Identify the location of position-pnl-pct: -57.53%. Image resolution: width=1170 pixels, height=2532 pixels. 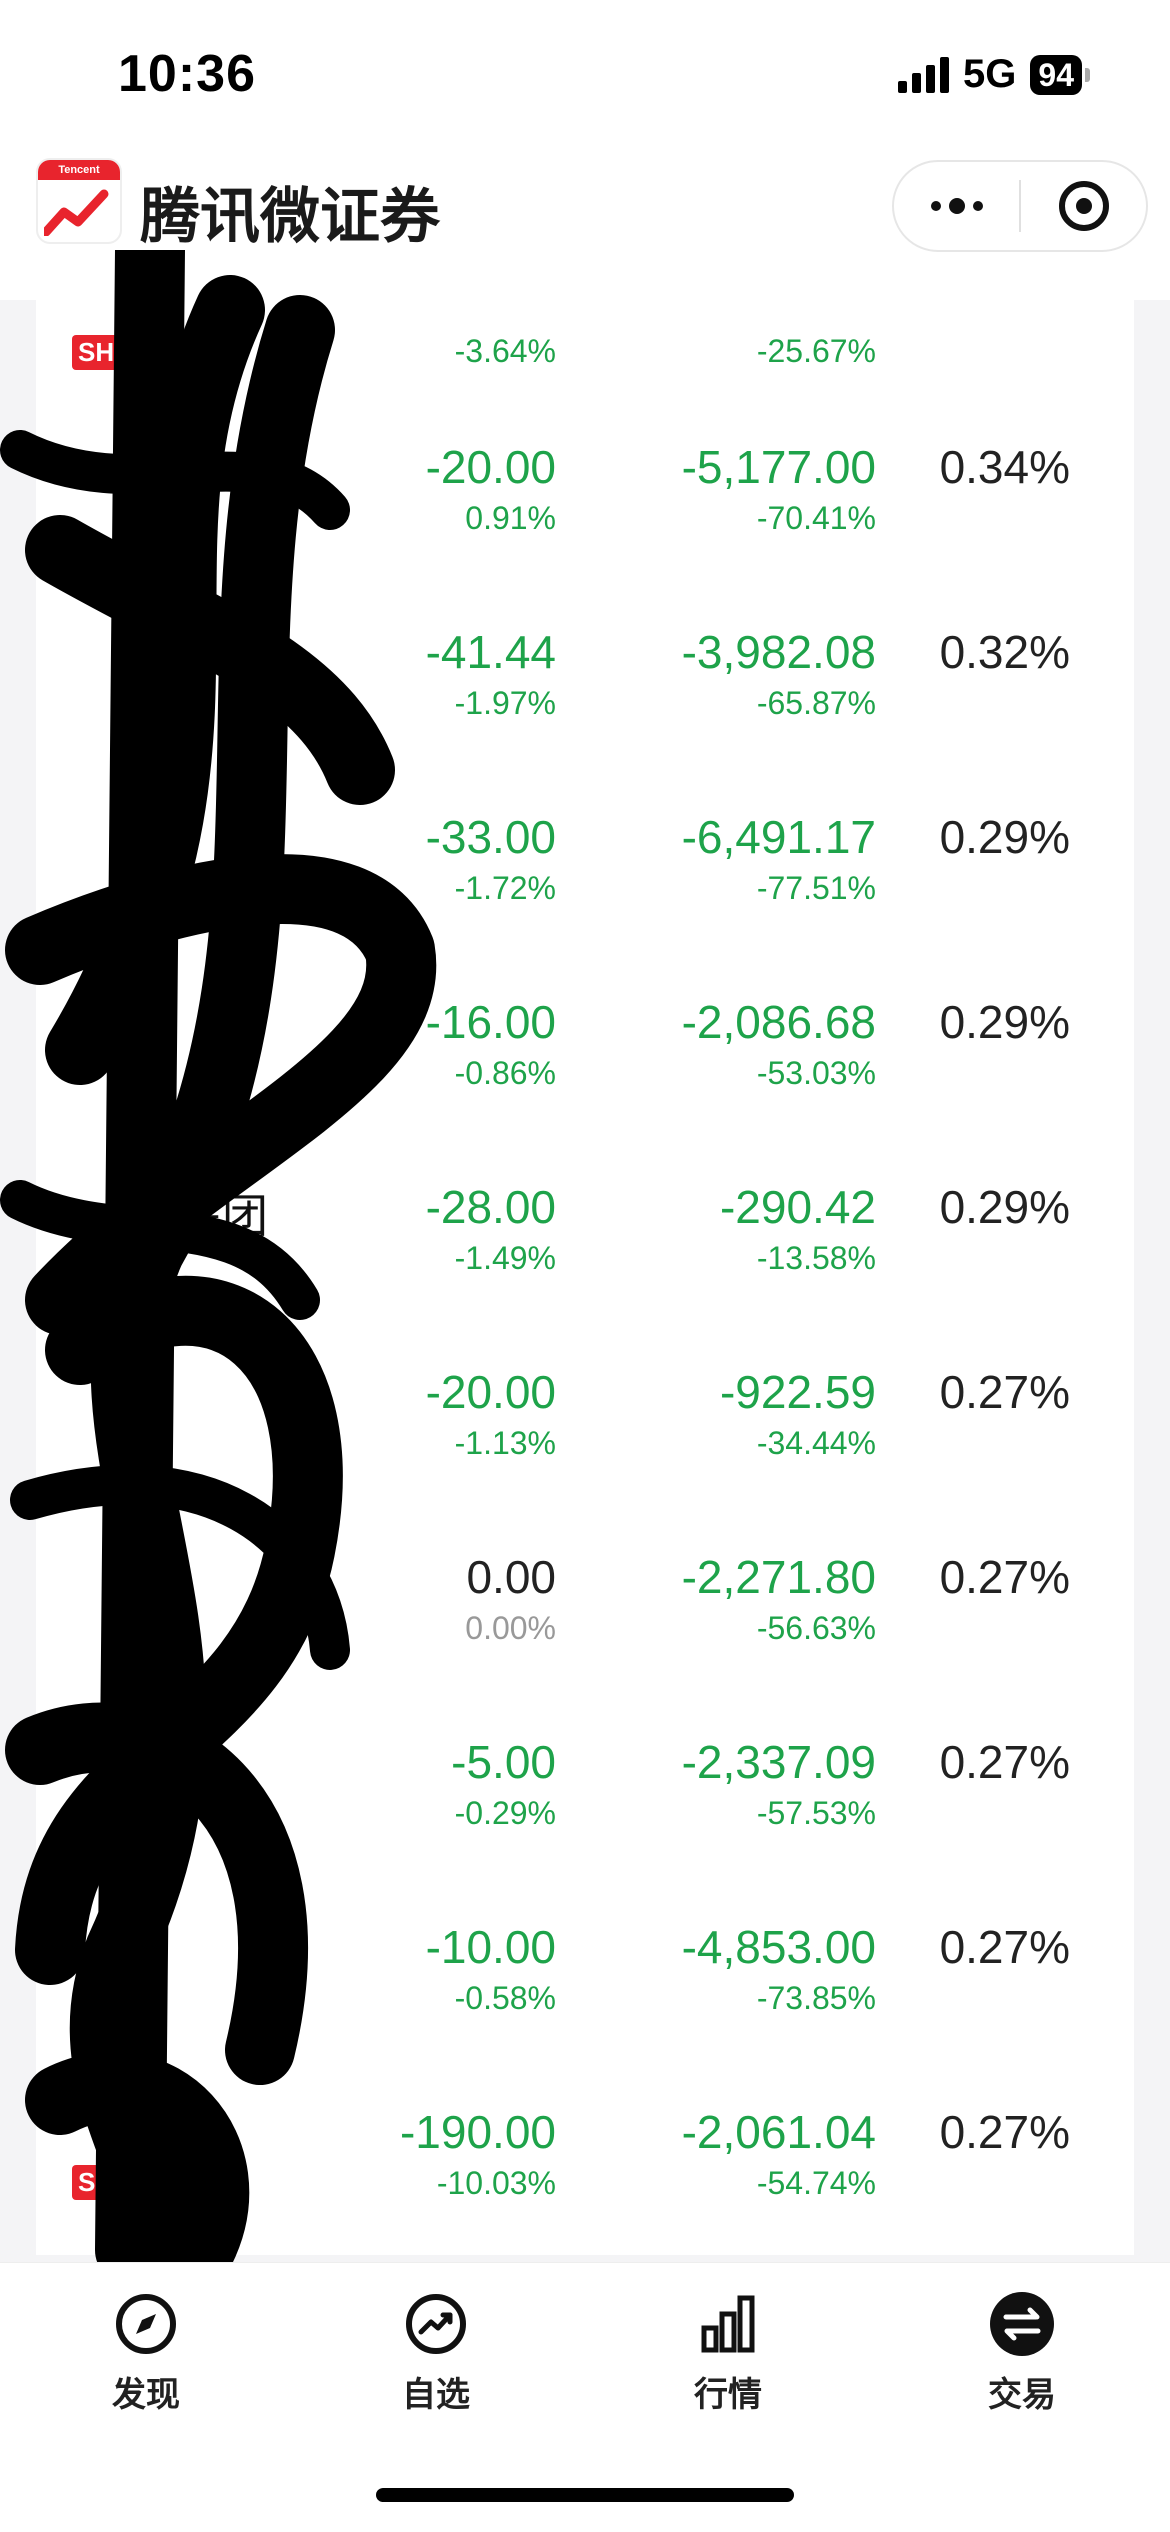
(816, 1813).